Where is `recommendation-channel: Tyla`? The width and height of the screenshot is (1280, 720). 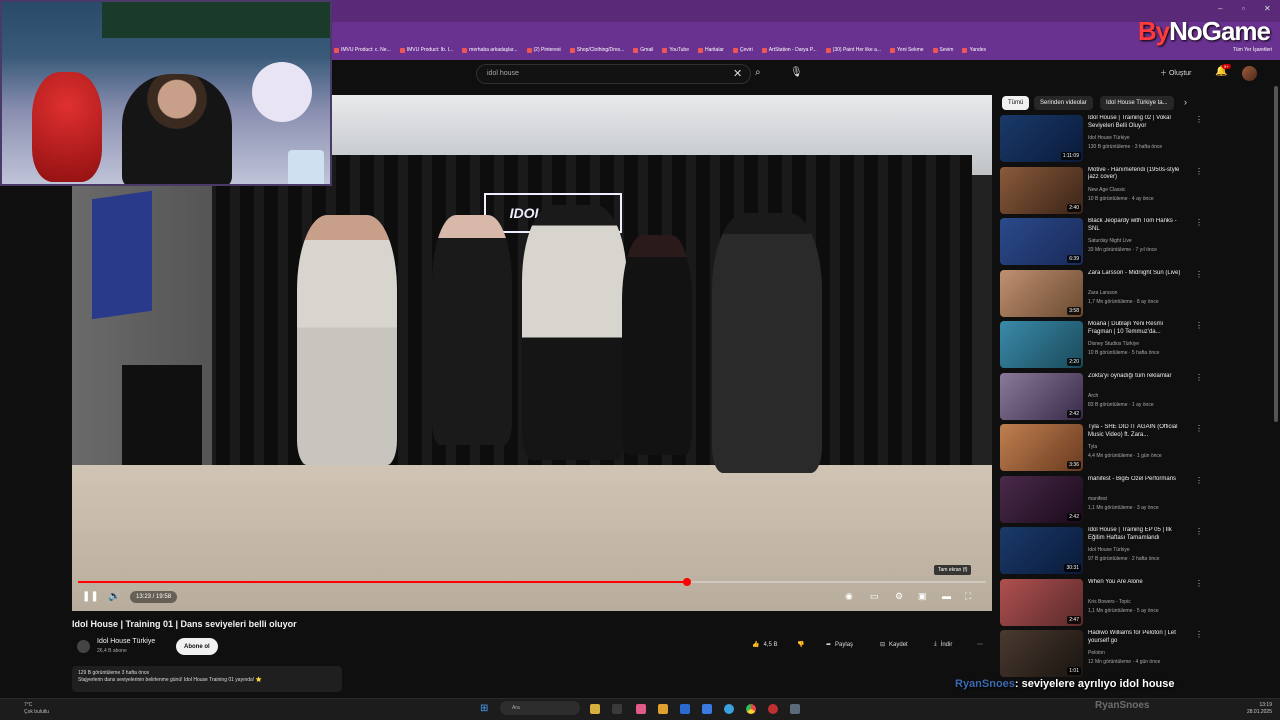 recommendation-channel: Tyla is located at coordinates (1092, 447).